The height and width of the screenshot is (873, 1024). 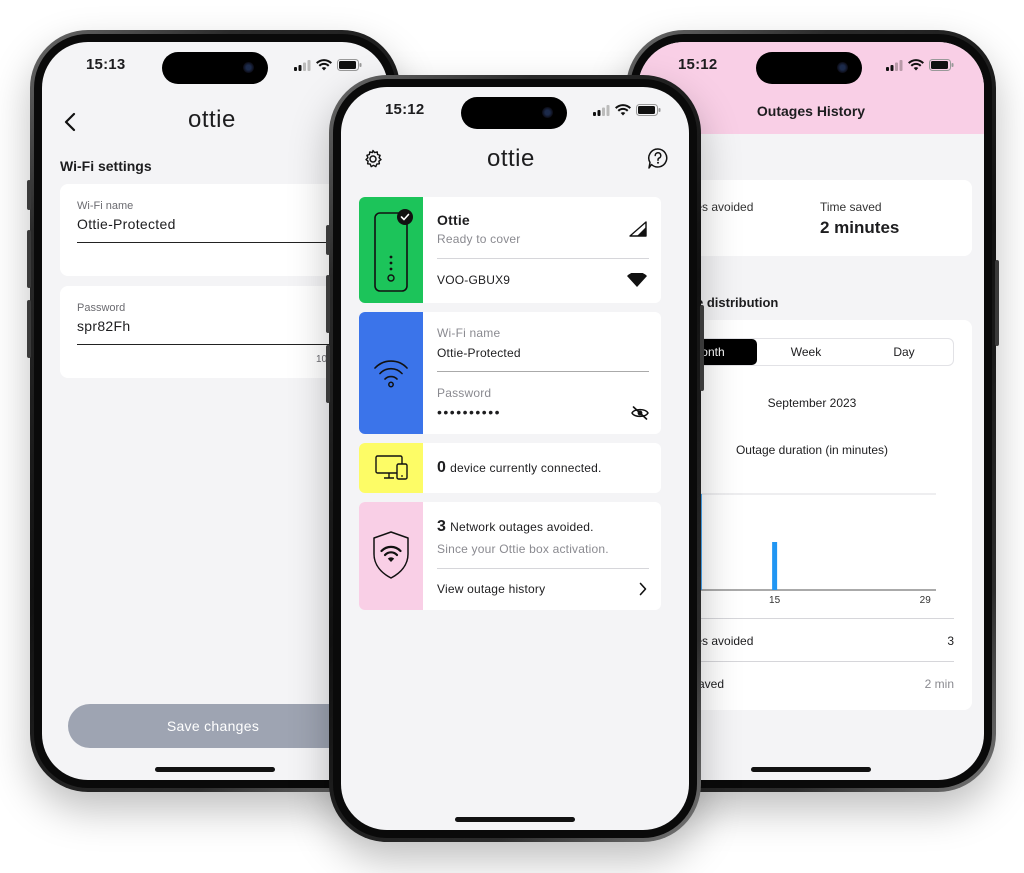 What do you see at coordinates (526, 468) in the screenshot?
I see `connected-devices-label: device currently connected.` at bounding box center [526, 468].